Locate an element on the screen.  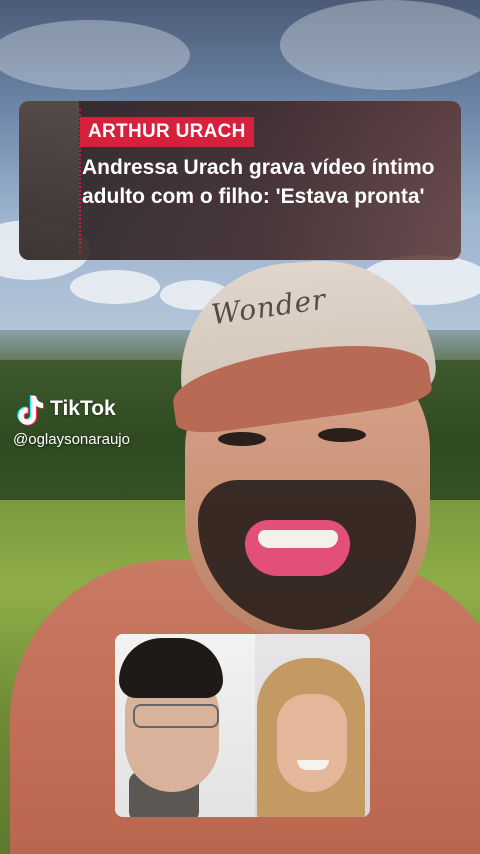
news-tag: ARTHUR URACH is located at coordinates (167, 132).